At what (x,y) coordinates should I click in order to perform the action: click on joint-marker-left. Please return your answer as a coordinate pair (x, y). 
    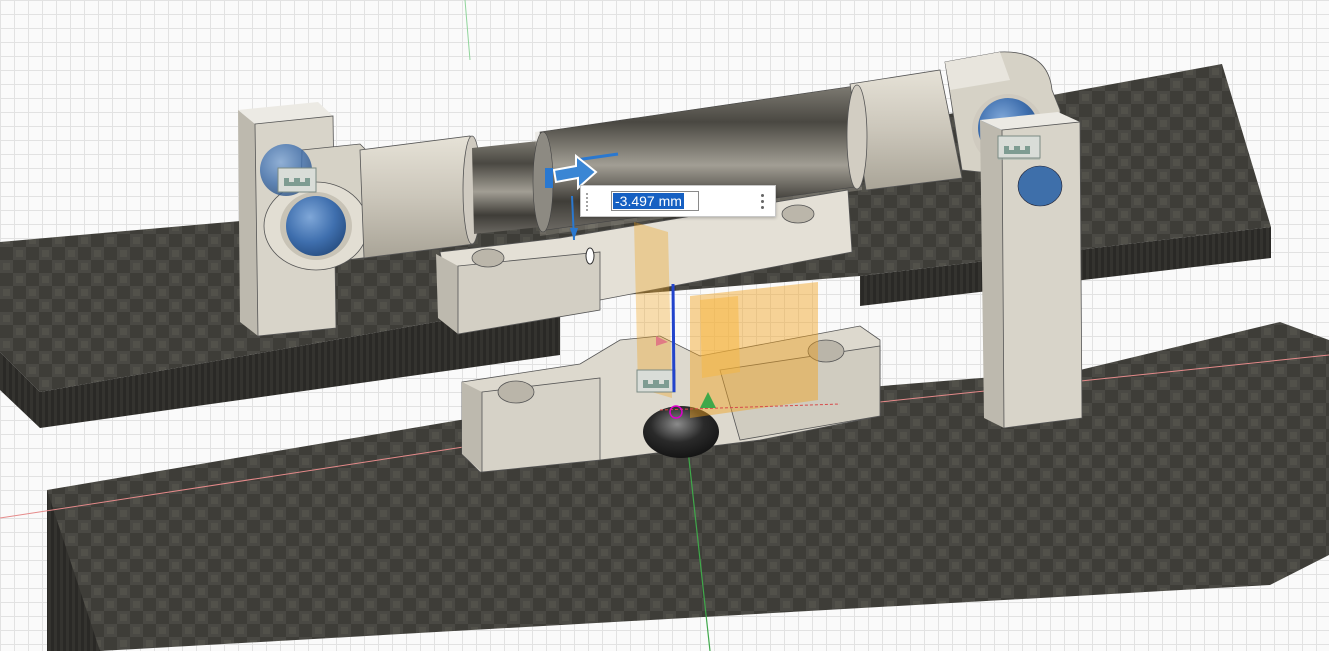
    Looking at the image, I should click on (297, 180).